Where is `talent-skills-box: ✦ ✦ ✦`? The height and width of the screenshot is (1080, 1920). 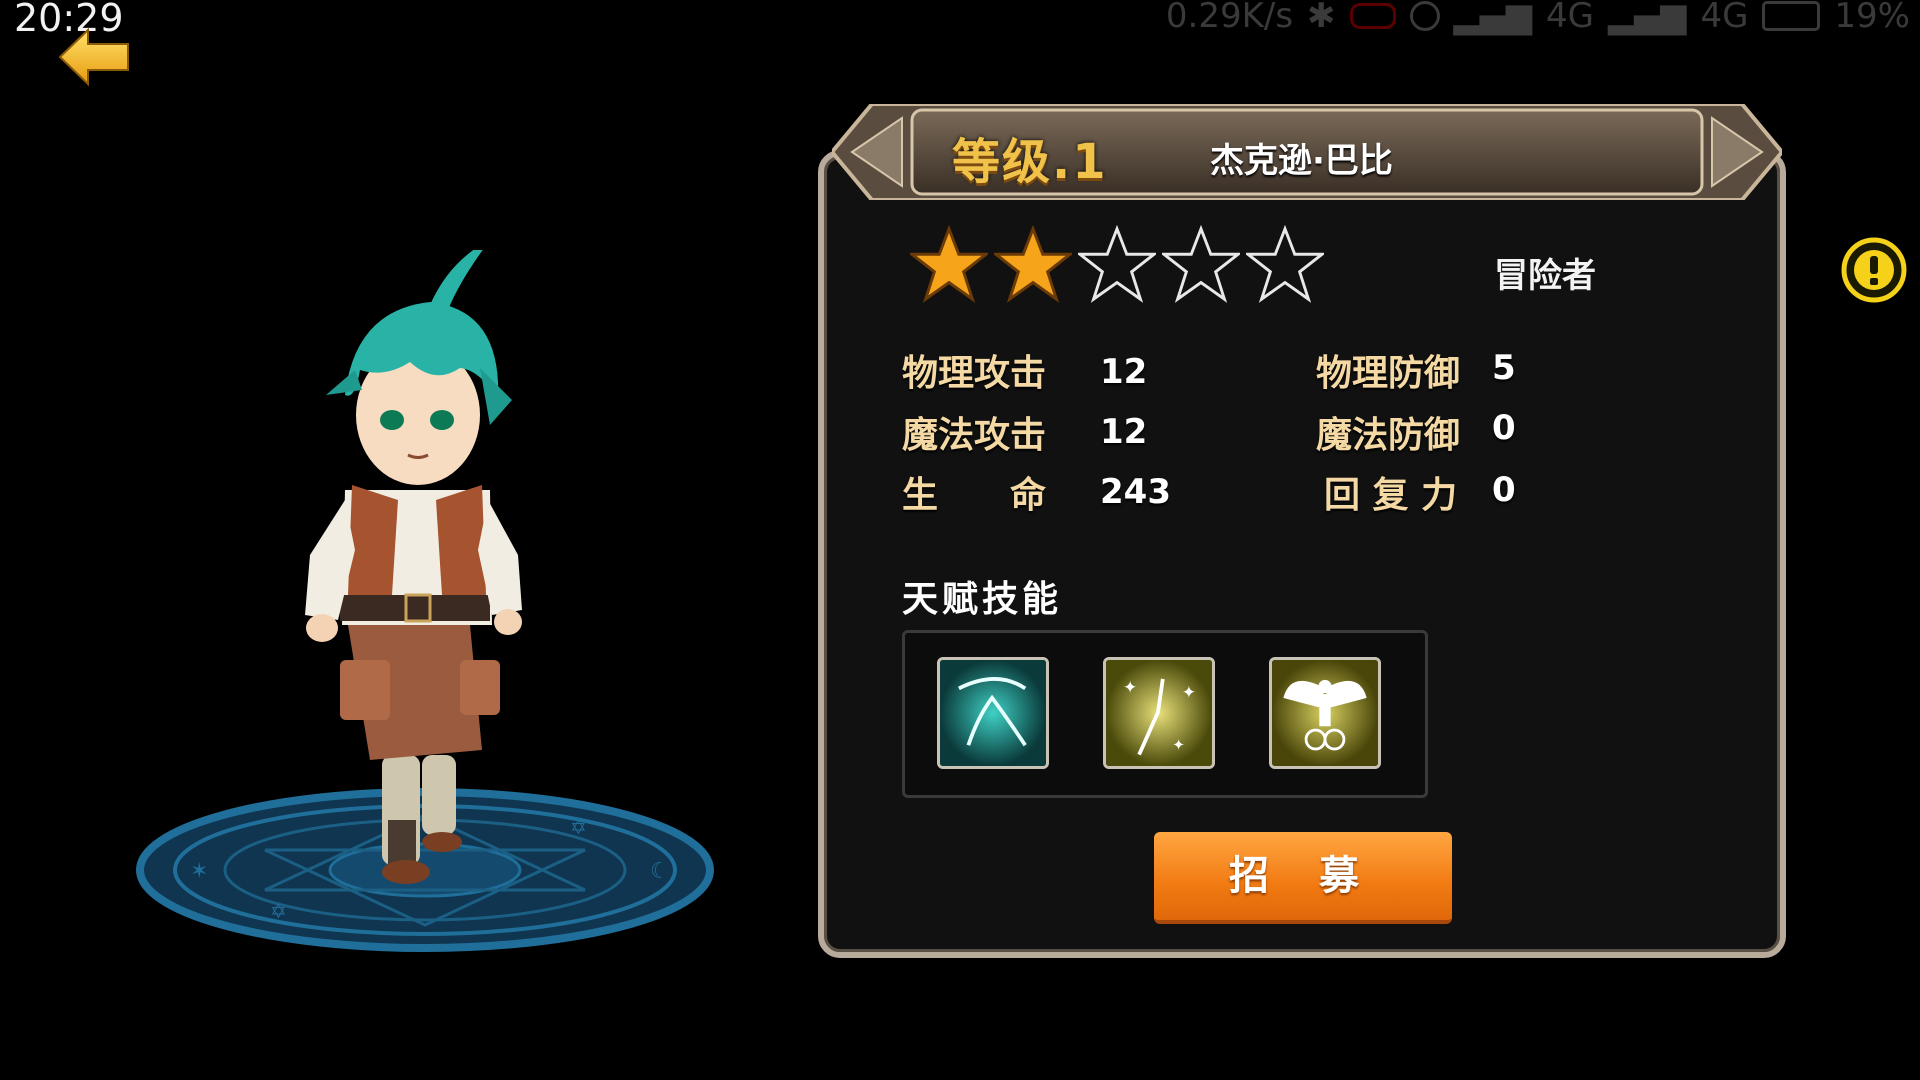 talent-skills-box: ✦ ✦ ✦ is located at coordinates (1165, 714).